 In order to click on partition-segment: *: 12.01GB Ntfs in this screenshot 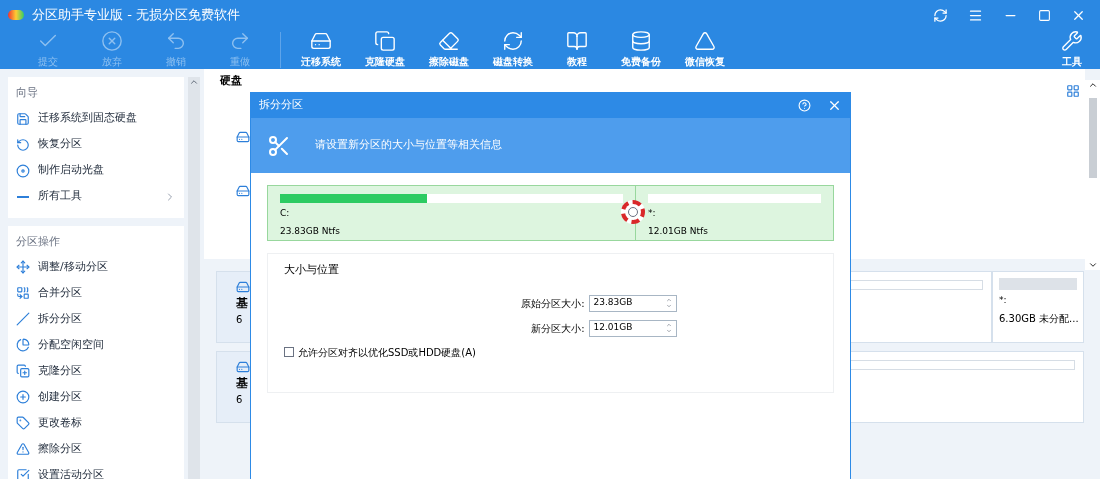, I will do `click(734, 213)`.